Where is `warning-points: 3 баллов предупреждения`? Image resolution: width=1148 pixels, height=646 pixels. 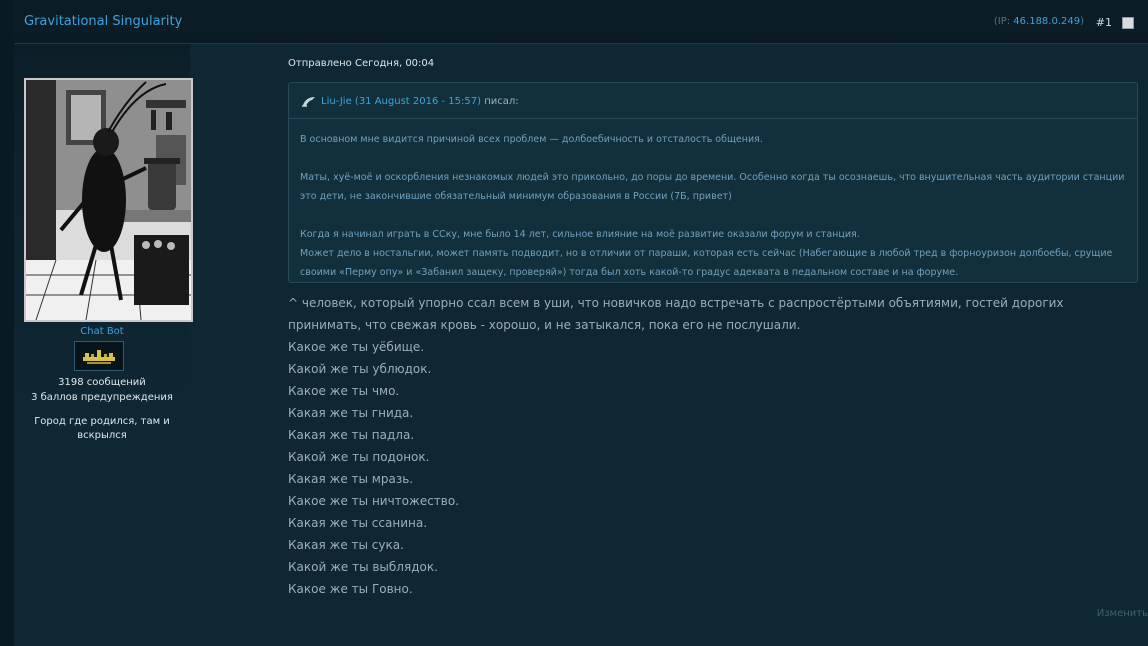 warning-points: 3 баллов предупреждения is located at coordinates (102, 397).